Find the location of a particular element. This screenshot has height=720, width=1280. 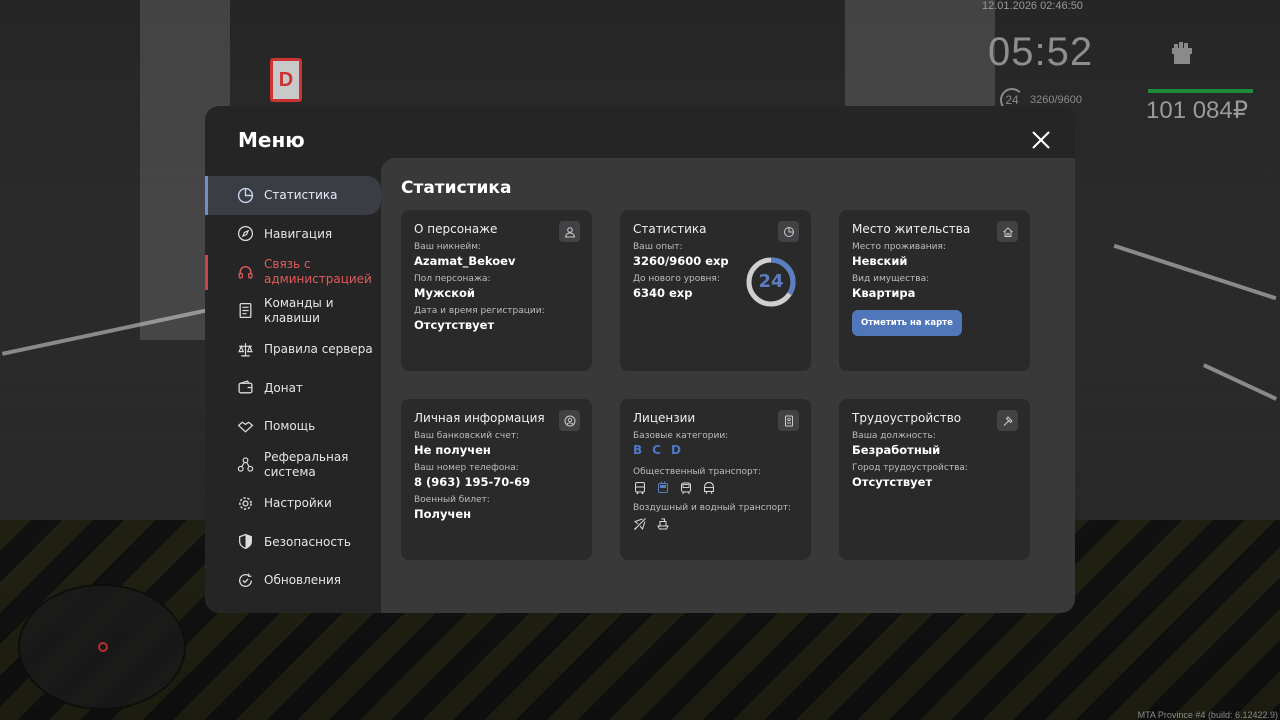

hammer-icon is located at coordinates (1007, 420).